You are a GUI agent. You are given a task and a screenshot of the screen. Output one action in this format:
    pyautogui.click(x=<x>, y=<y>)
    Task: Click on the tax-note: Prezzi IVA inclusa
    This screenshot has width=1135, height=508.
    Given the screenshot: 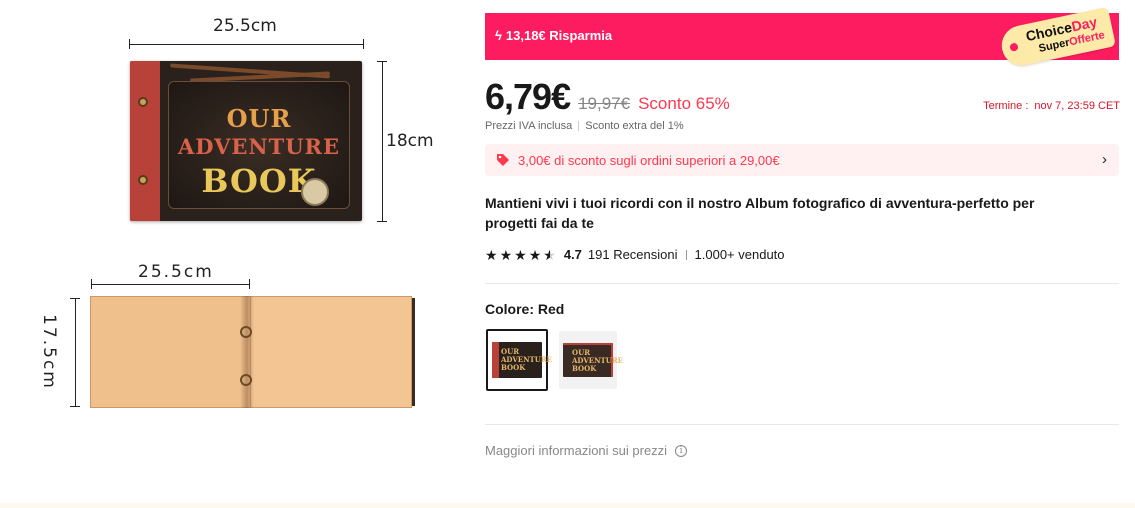 What is the action you would take?
    pyautogui.click(x=529, y=126)
    